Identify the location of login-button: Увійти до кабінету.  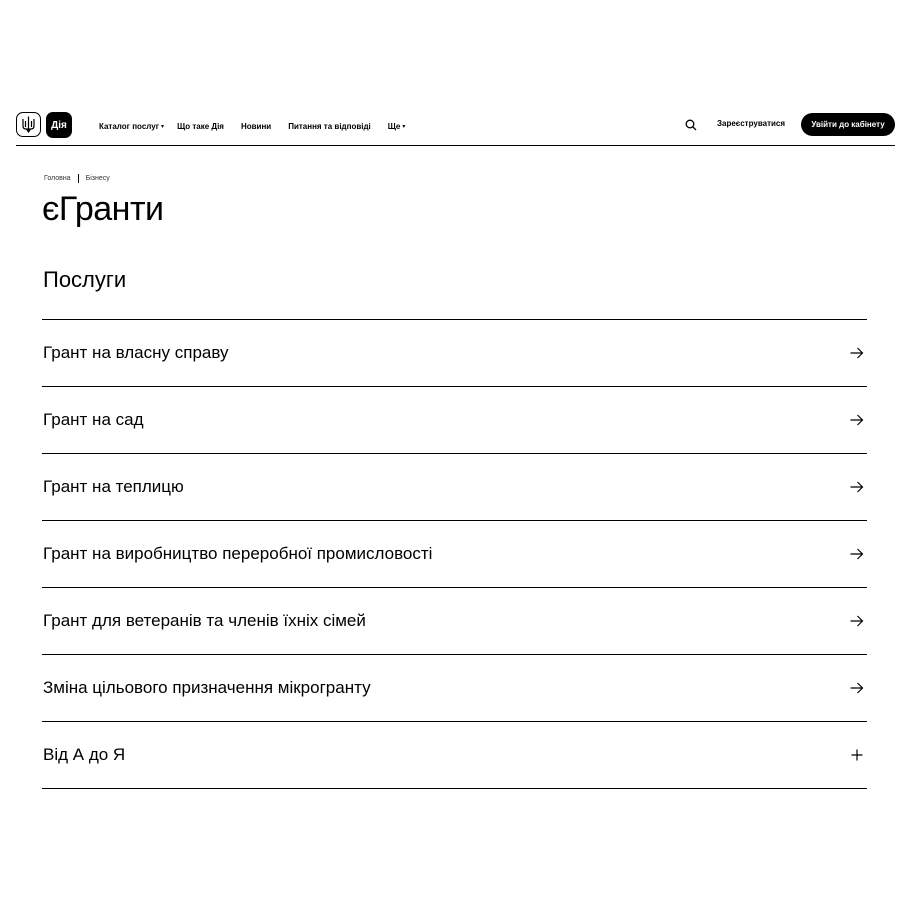
(848, 124).